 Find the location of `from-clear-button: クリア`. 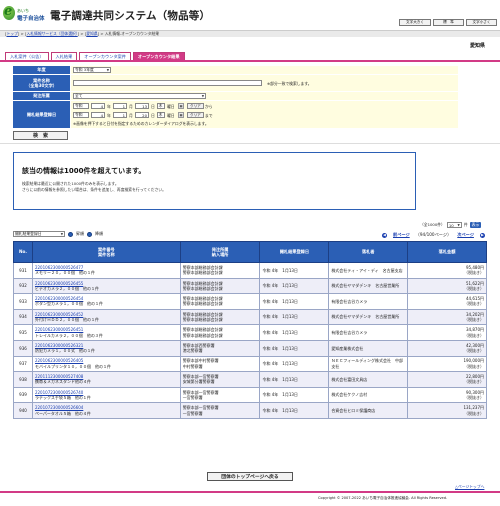

from-clear-button: クリア is located at coordinates (195, 106).